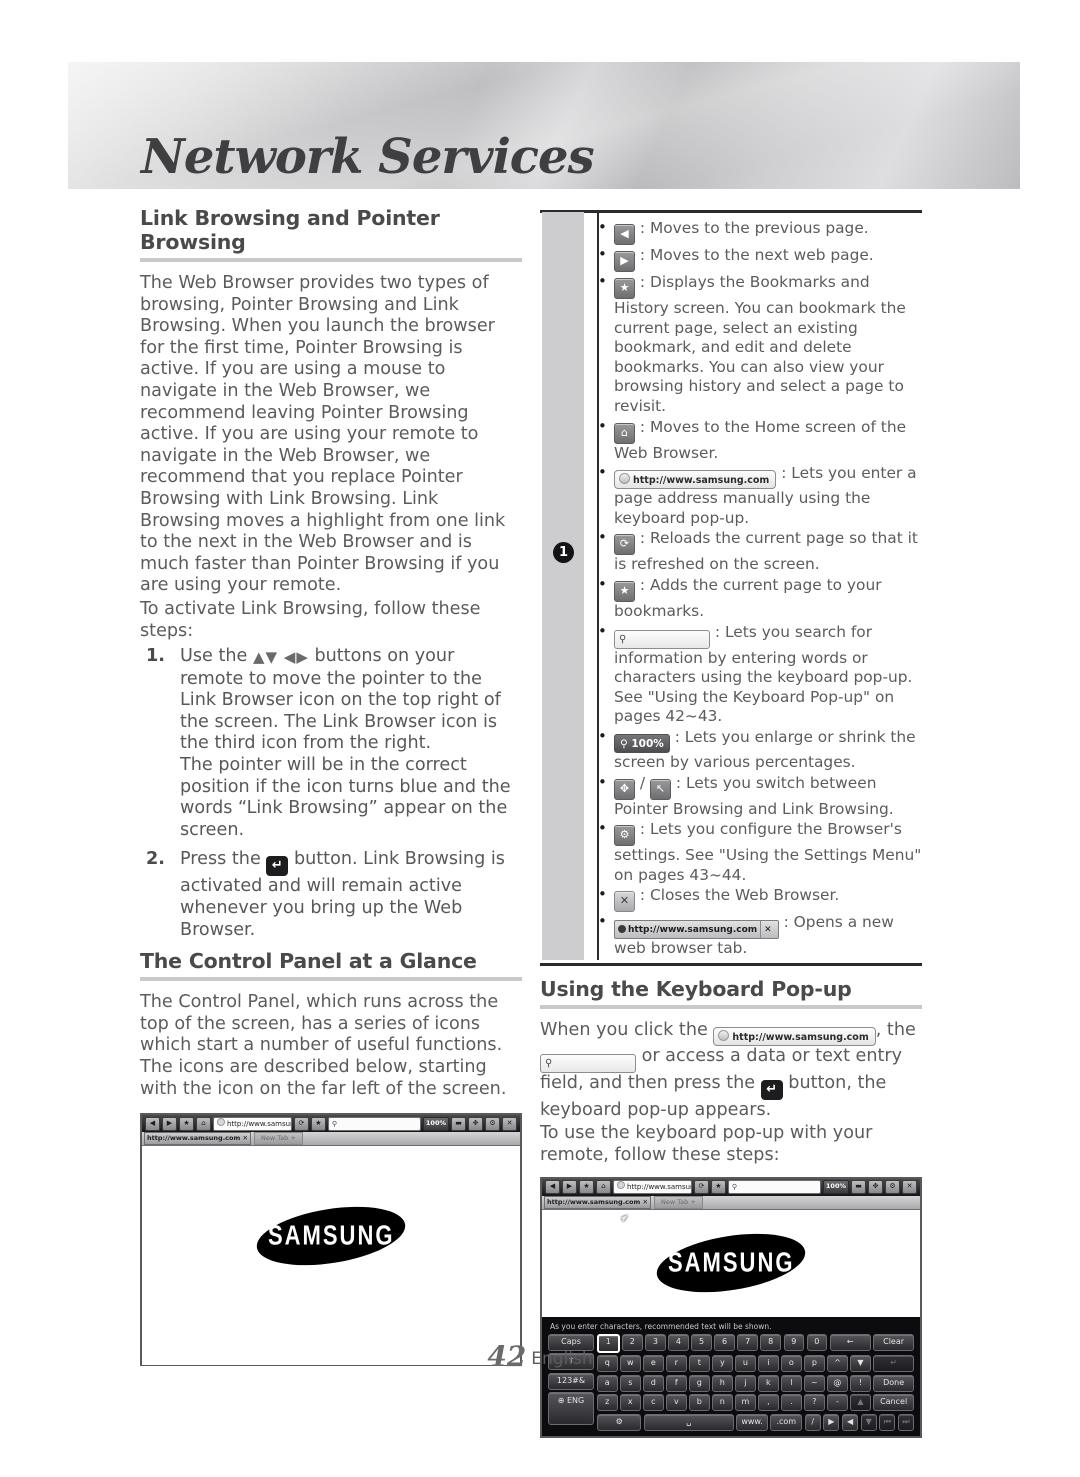 This screenshot has height=1477, width=1080. I want to click on samsung-logo: SAMSUNG, so click(731, 1263).